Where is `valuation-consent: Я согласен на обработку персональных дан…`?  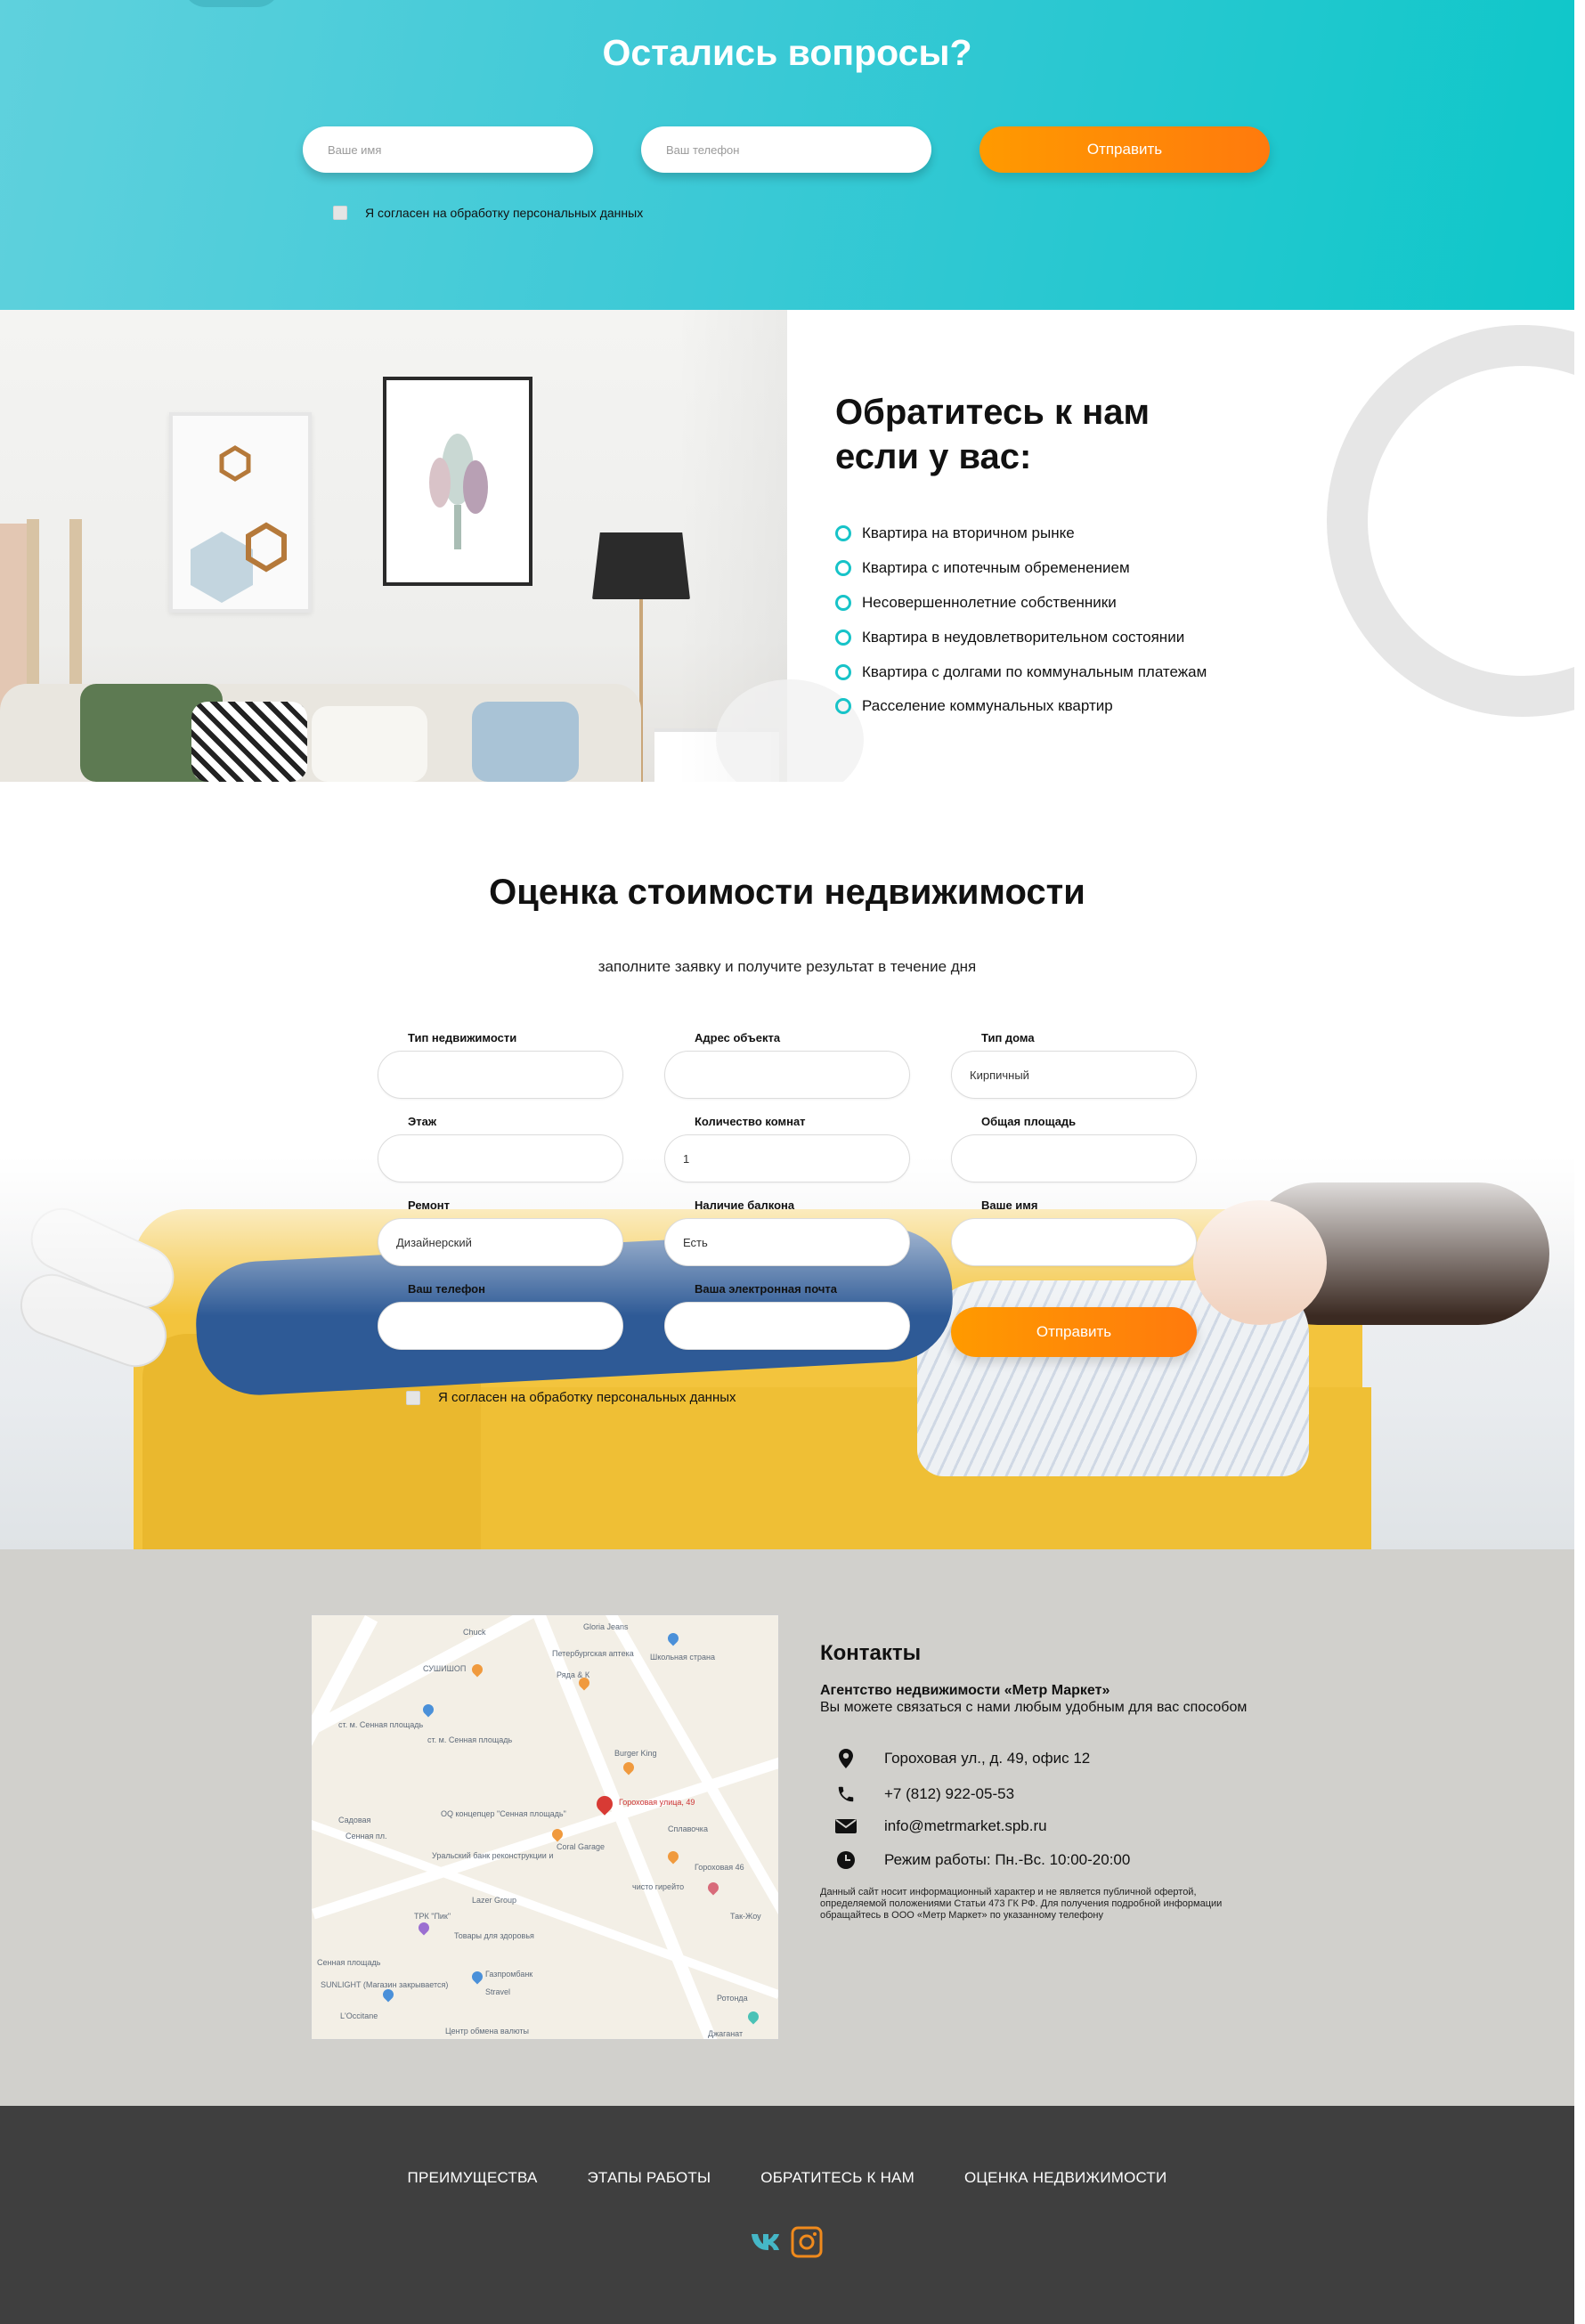
valuation-consent: Я согласен на обработку персональных дан… is located at coordinates (571, 1398).